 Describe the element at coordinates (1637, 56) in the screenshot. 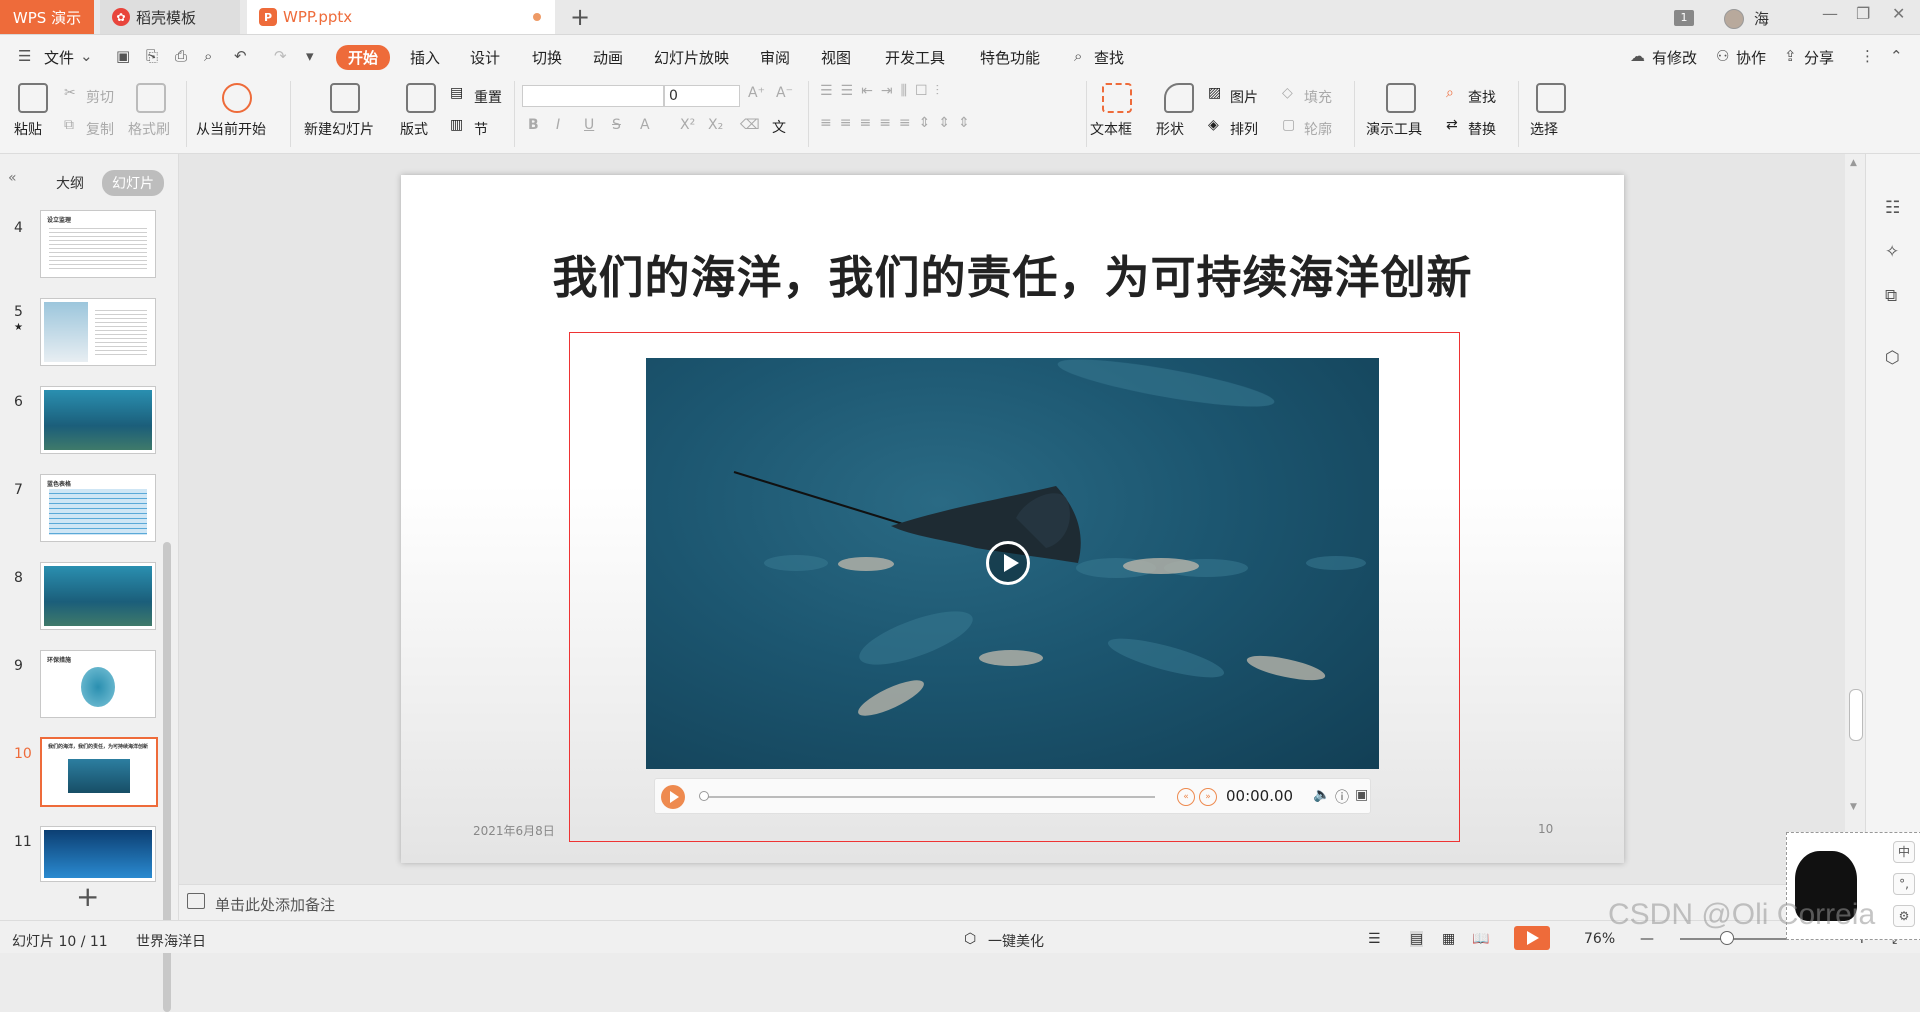

I see `cloud-icon: ☁` at that location.